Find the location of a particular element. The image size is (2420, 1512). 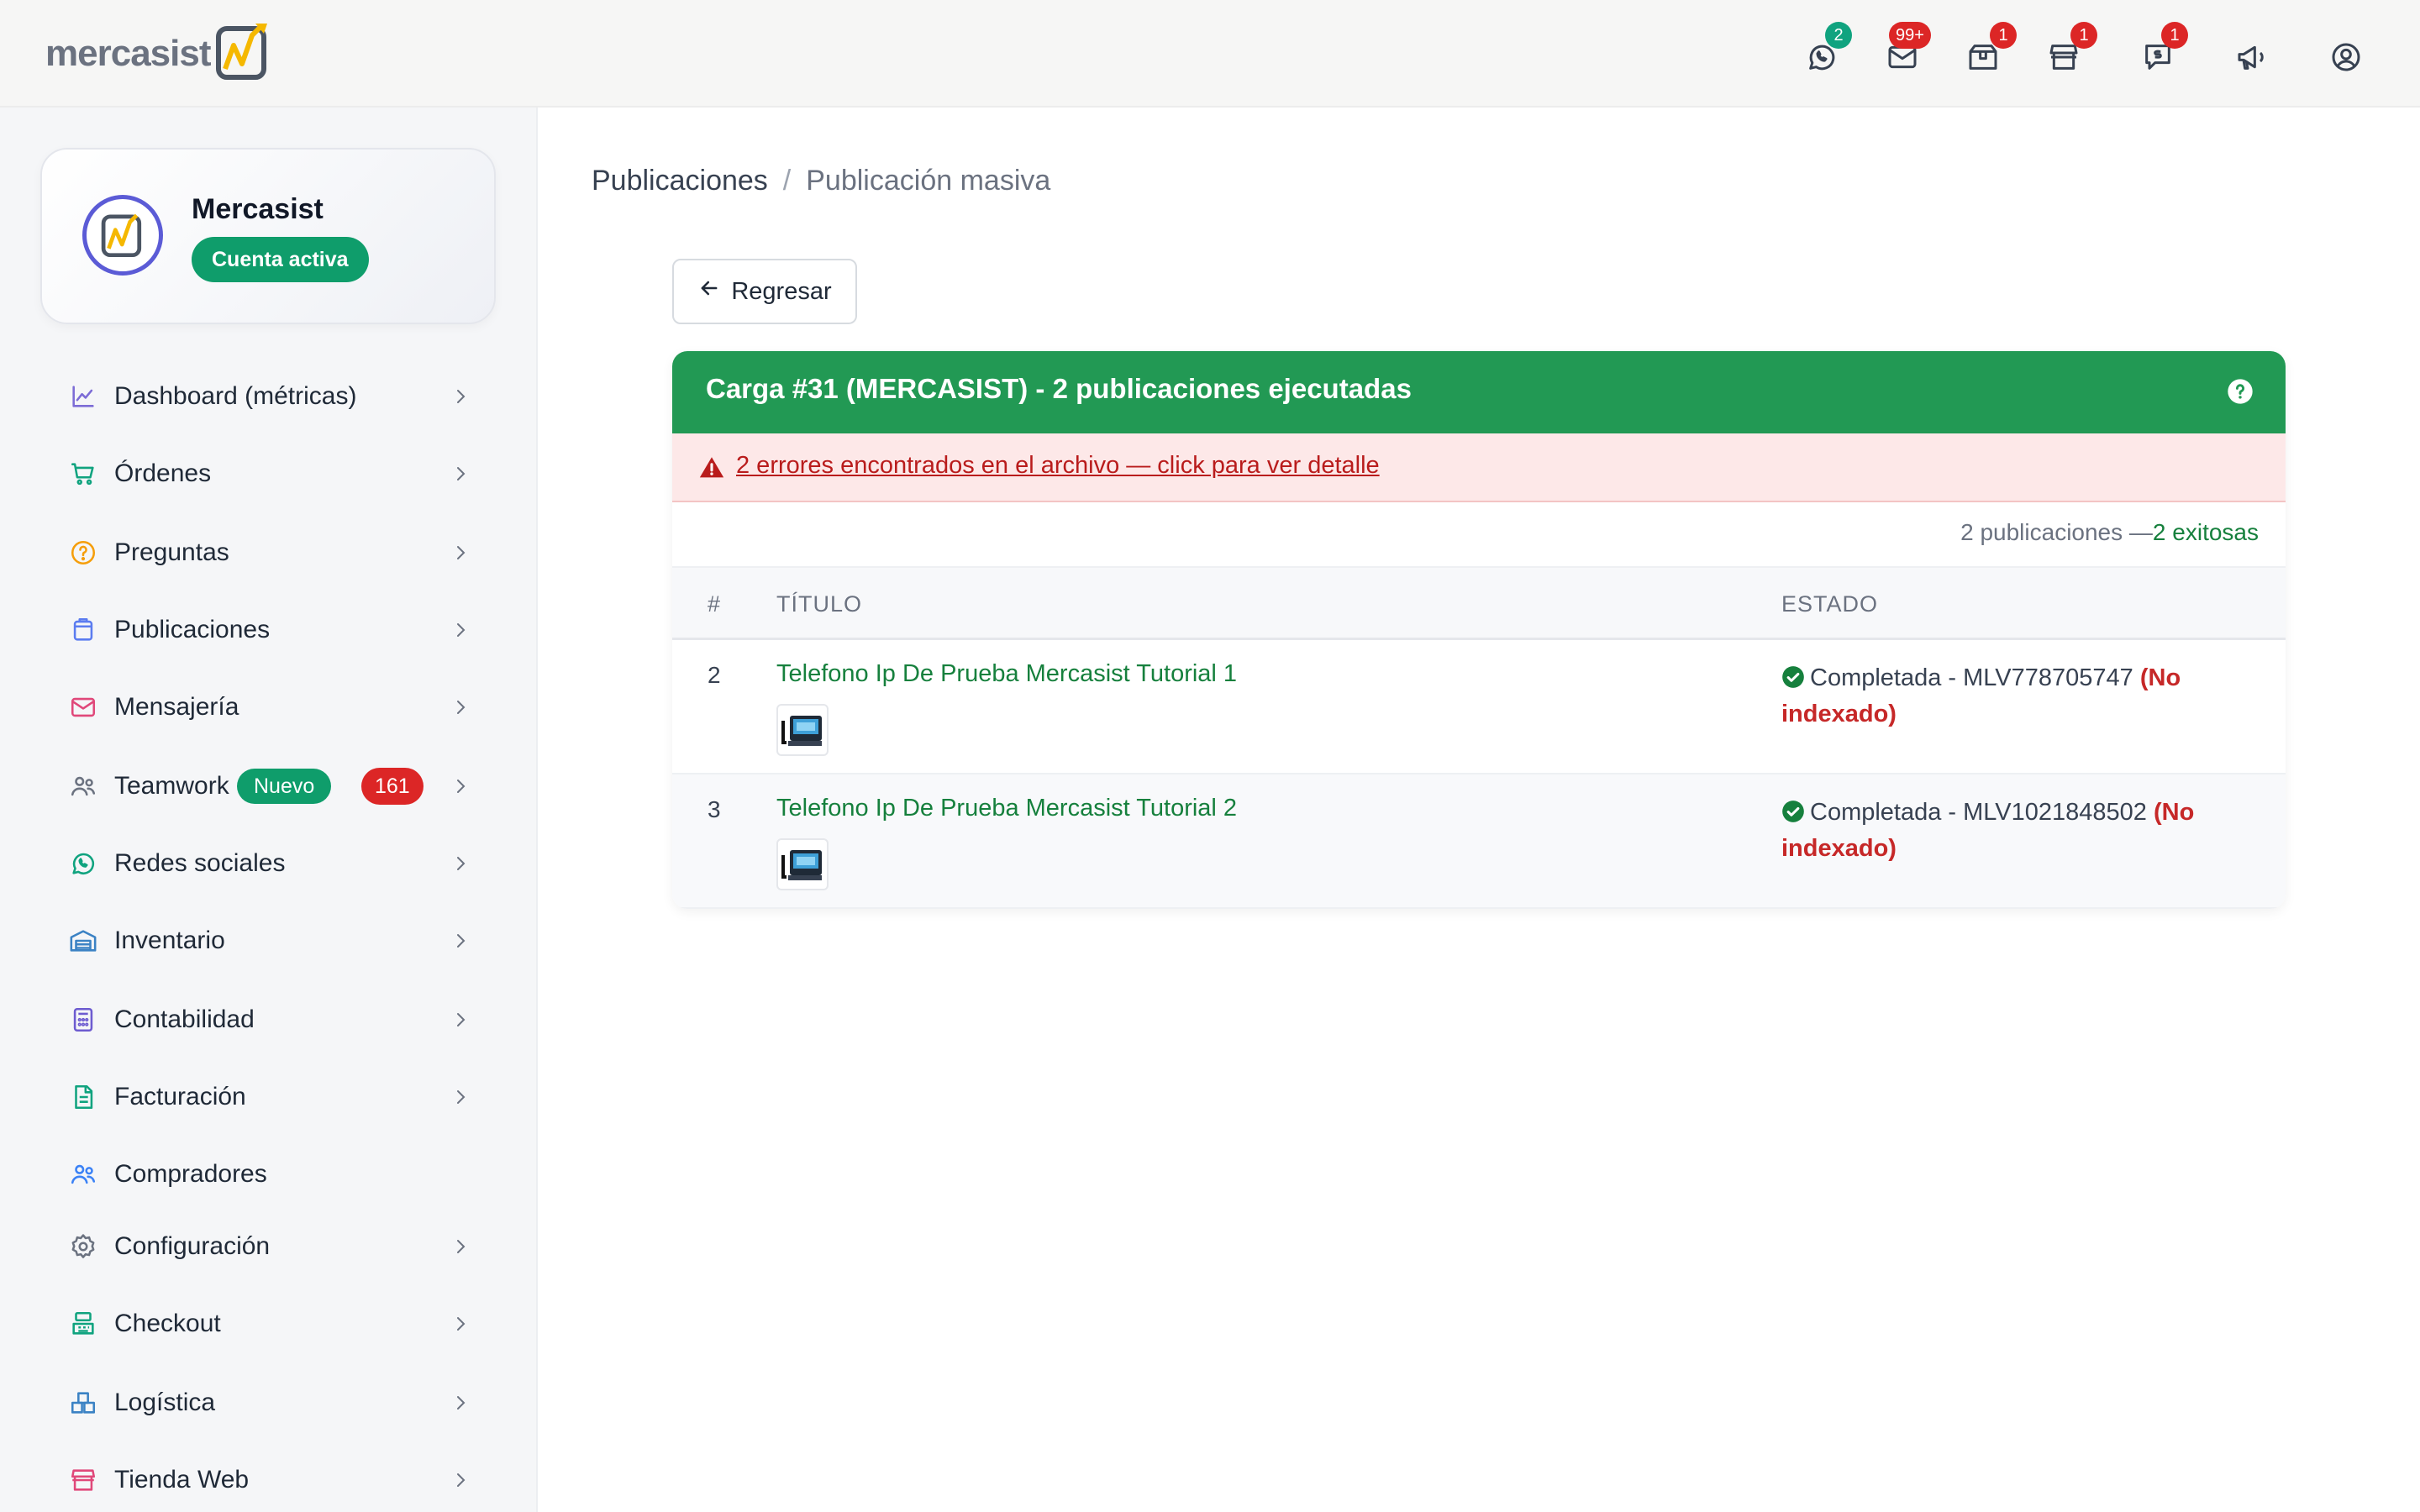

calculator-icon is located at coordinates (83, 1020).